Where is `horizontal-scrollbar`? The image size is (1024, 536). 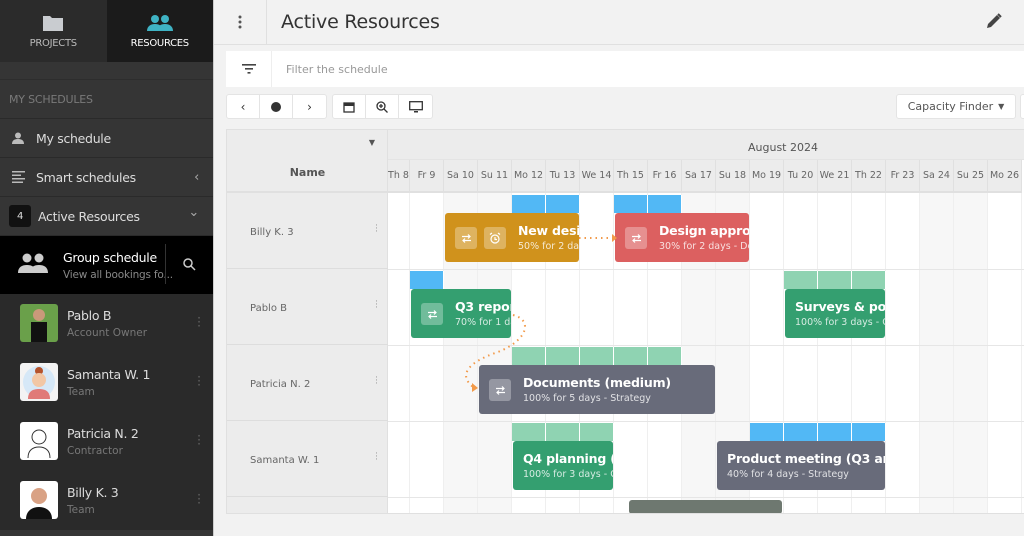
horizontal-scrollbar is located at coordinates (705, 506).